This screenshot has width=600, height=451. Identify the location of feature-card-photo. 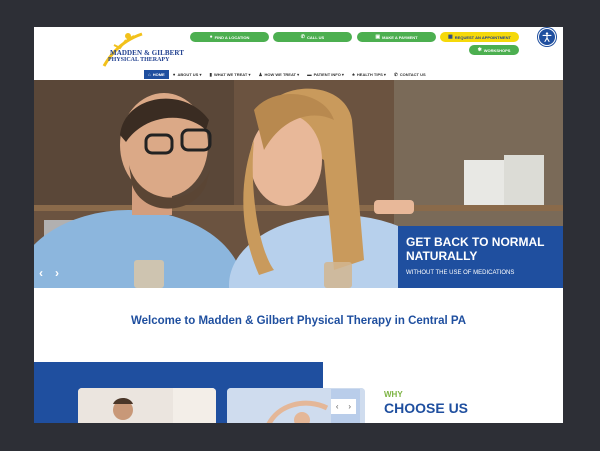
(147, 405).